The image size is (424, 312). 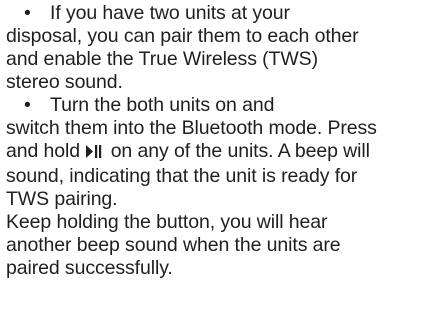 I want to click on item2-line5: TWS pairing., so click(x=62, y=199).